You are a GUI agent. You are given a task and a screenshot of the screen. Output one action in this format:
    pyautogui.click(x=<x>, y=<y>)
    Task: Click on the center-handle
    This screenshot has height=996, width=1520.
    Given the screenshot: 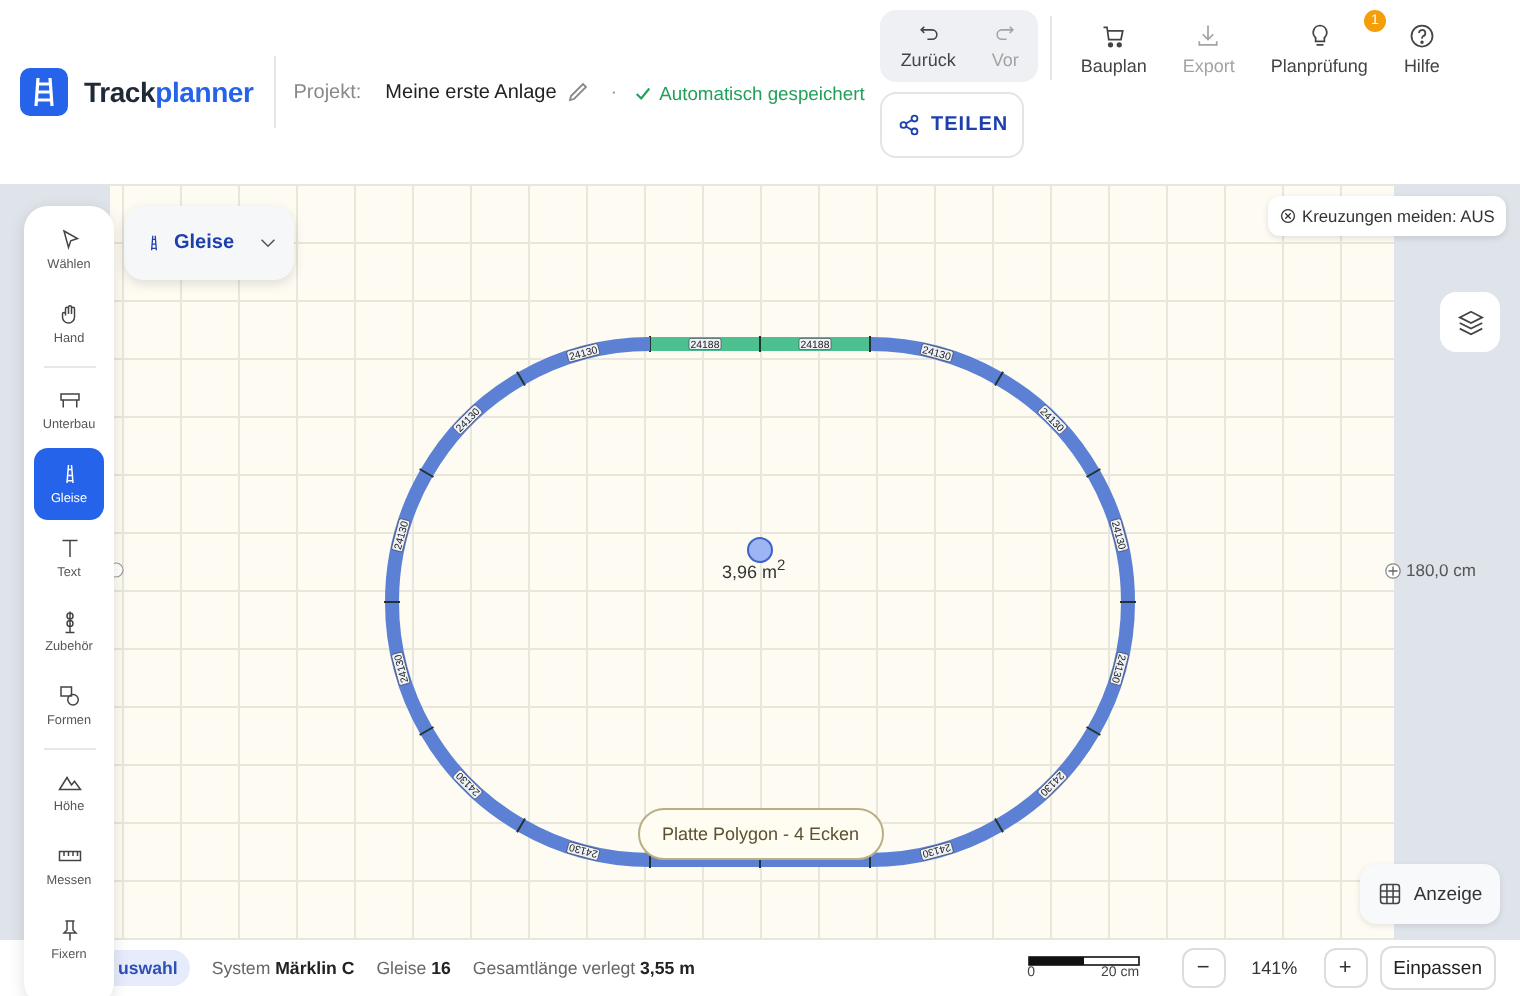 What is the action you would take?
    pyautogui.click(x=760, y=550)
    